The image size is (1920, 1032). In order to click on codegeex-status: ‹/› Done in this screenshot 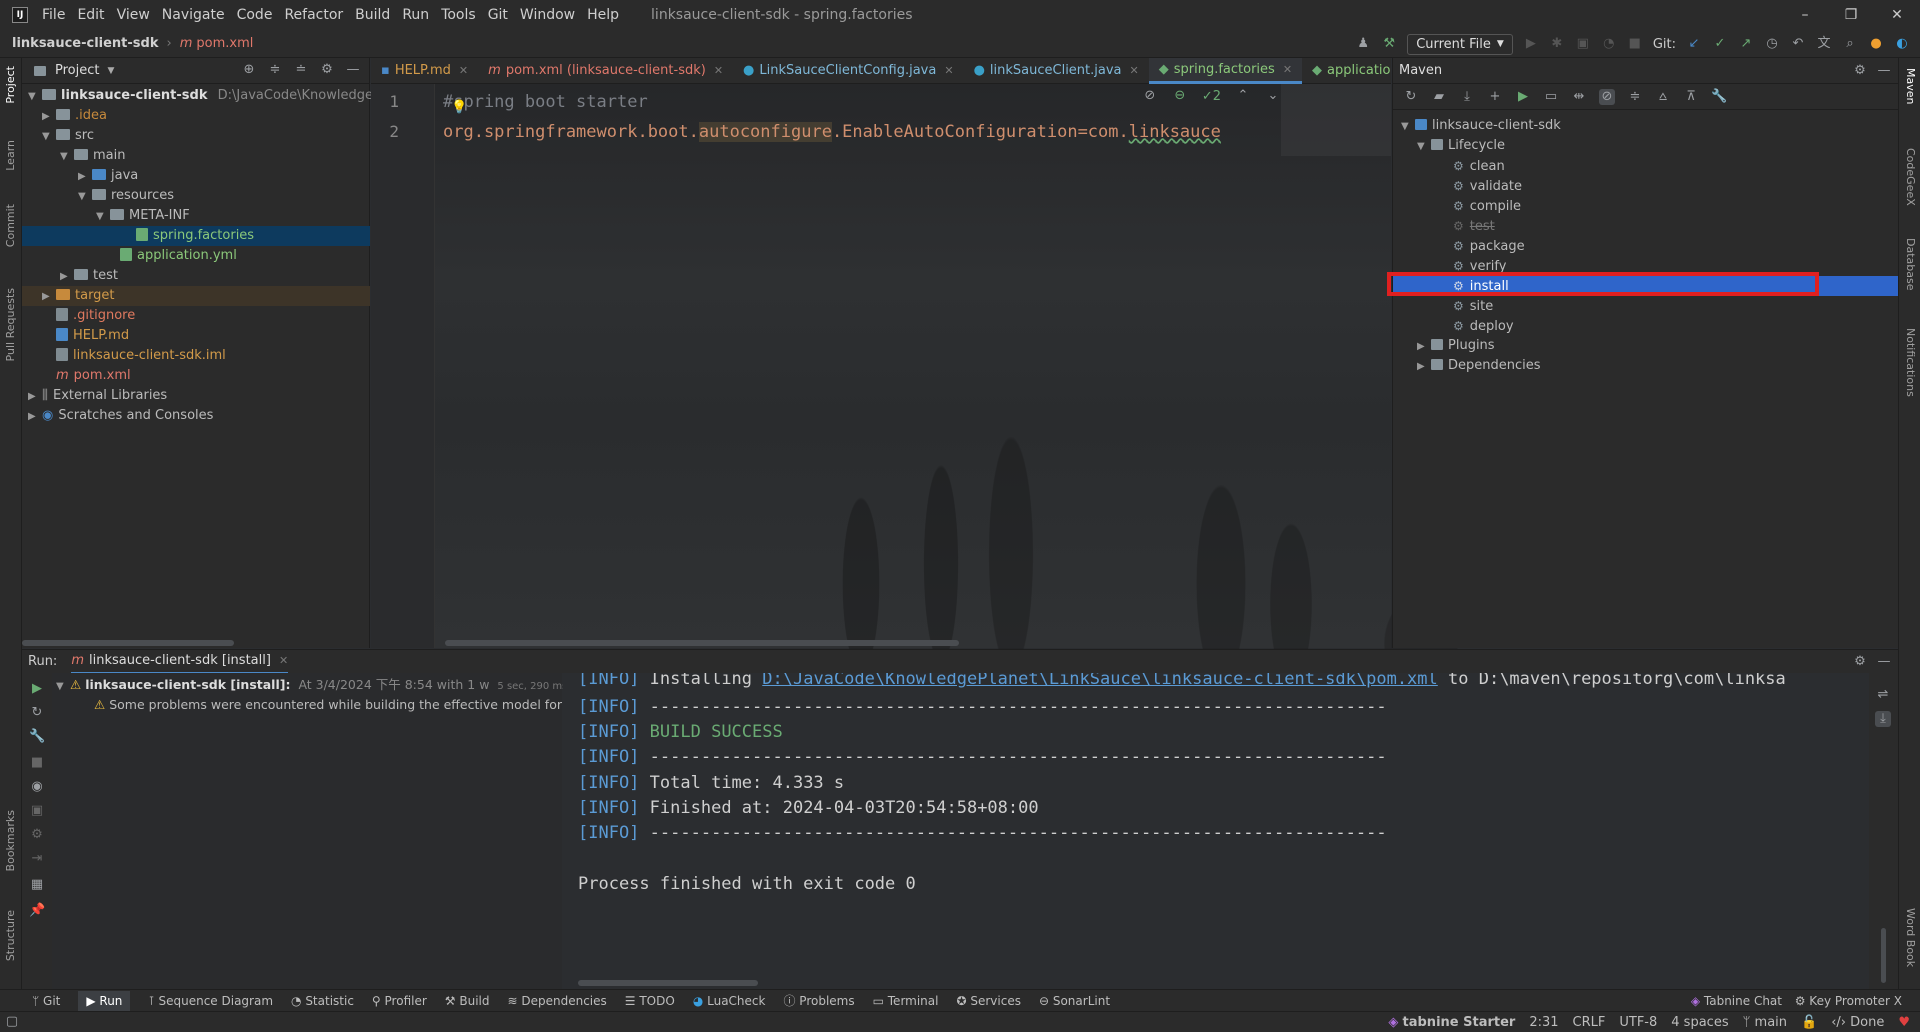, I will do `click(1857, 1022)`.